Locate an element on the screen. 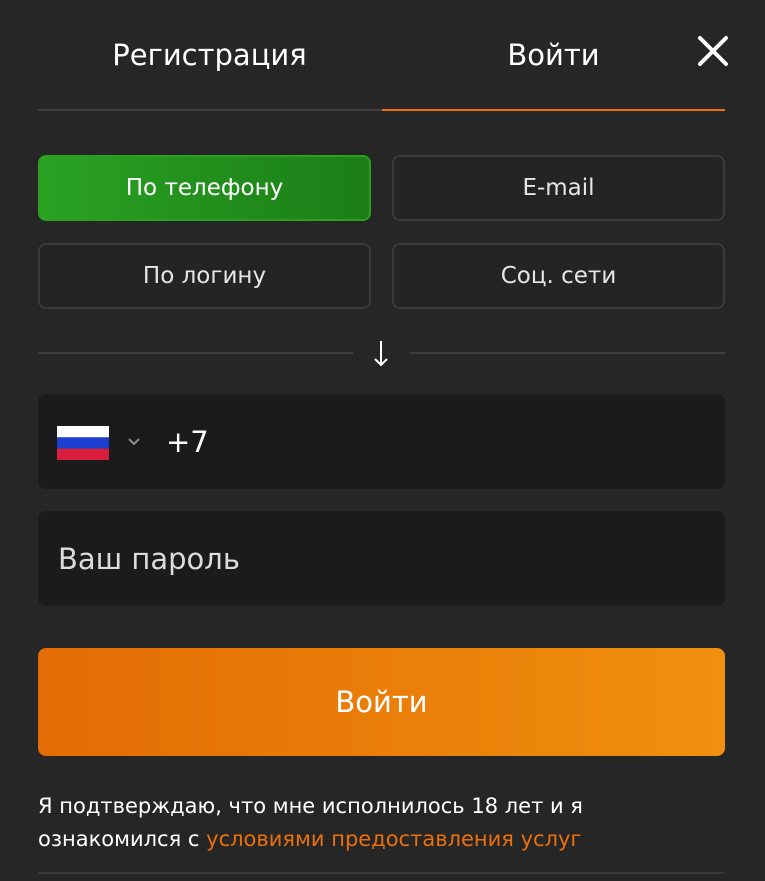  password-field is located at coordinates (381, 558).